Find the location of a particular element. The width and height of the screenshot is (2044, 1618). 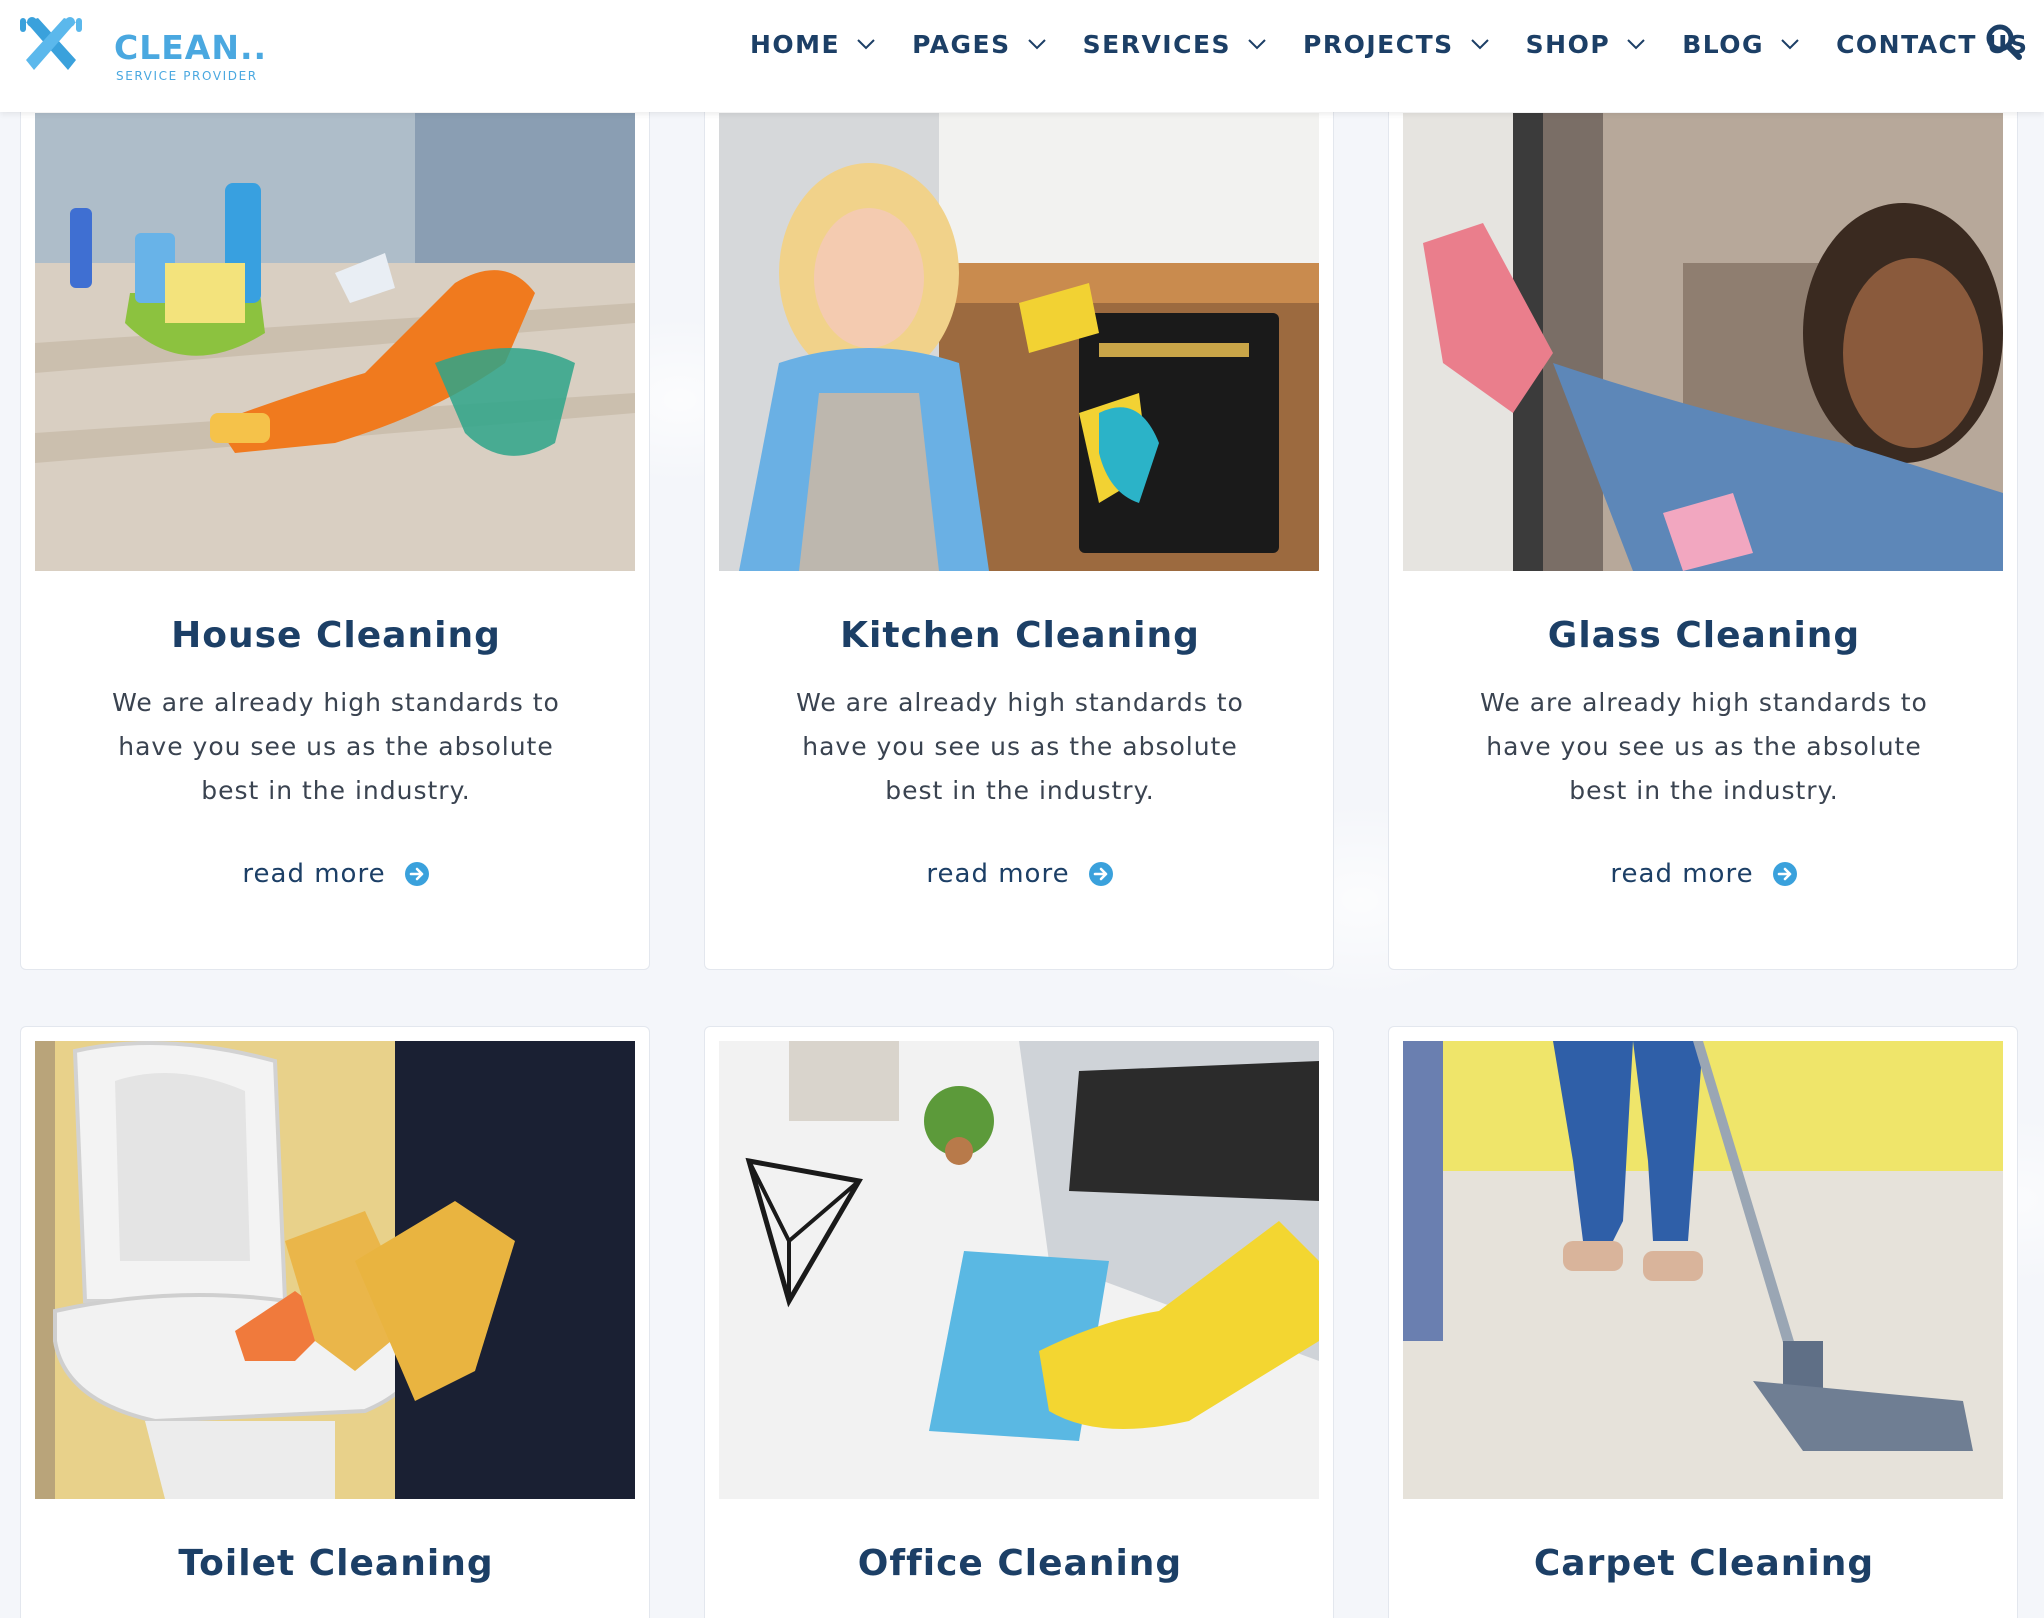

glass-cleaning-photo is located at coordinates (1703, 342).